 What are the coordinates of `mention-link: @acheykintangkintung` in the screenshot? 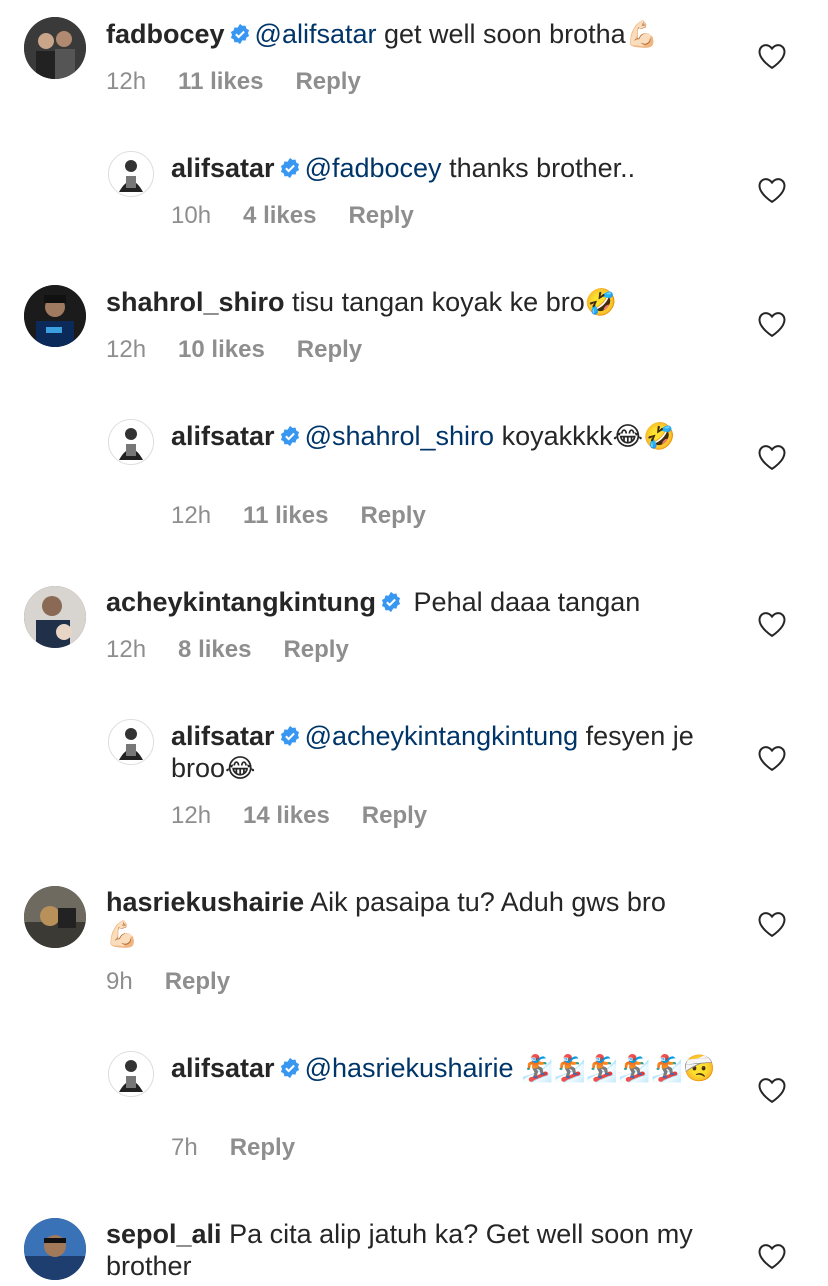 It's located at (442, 736).